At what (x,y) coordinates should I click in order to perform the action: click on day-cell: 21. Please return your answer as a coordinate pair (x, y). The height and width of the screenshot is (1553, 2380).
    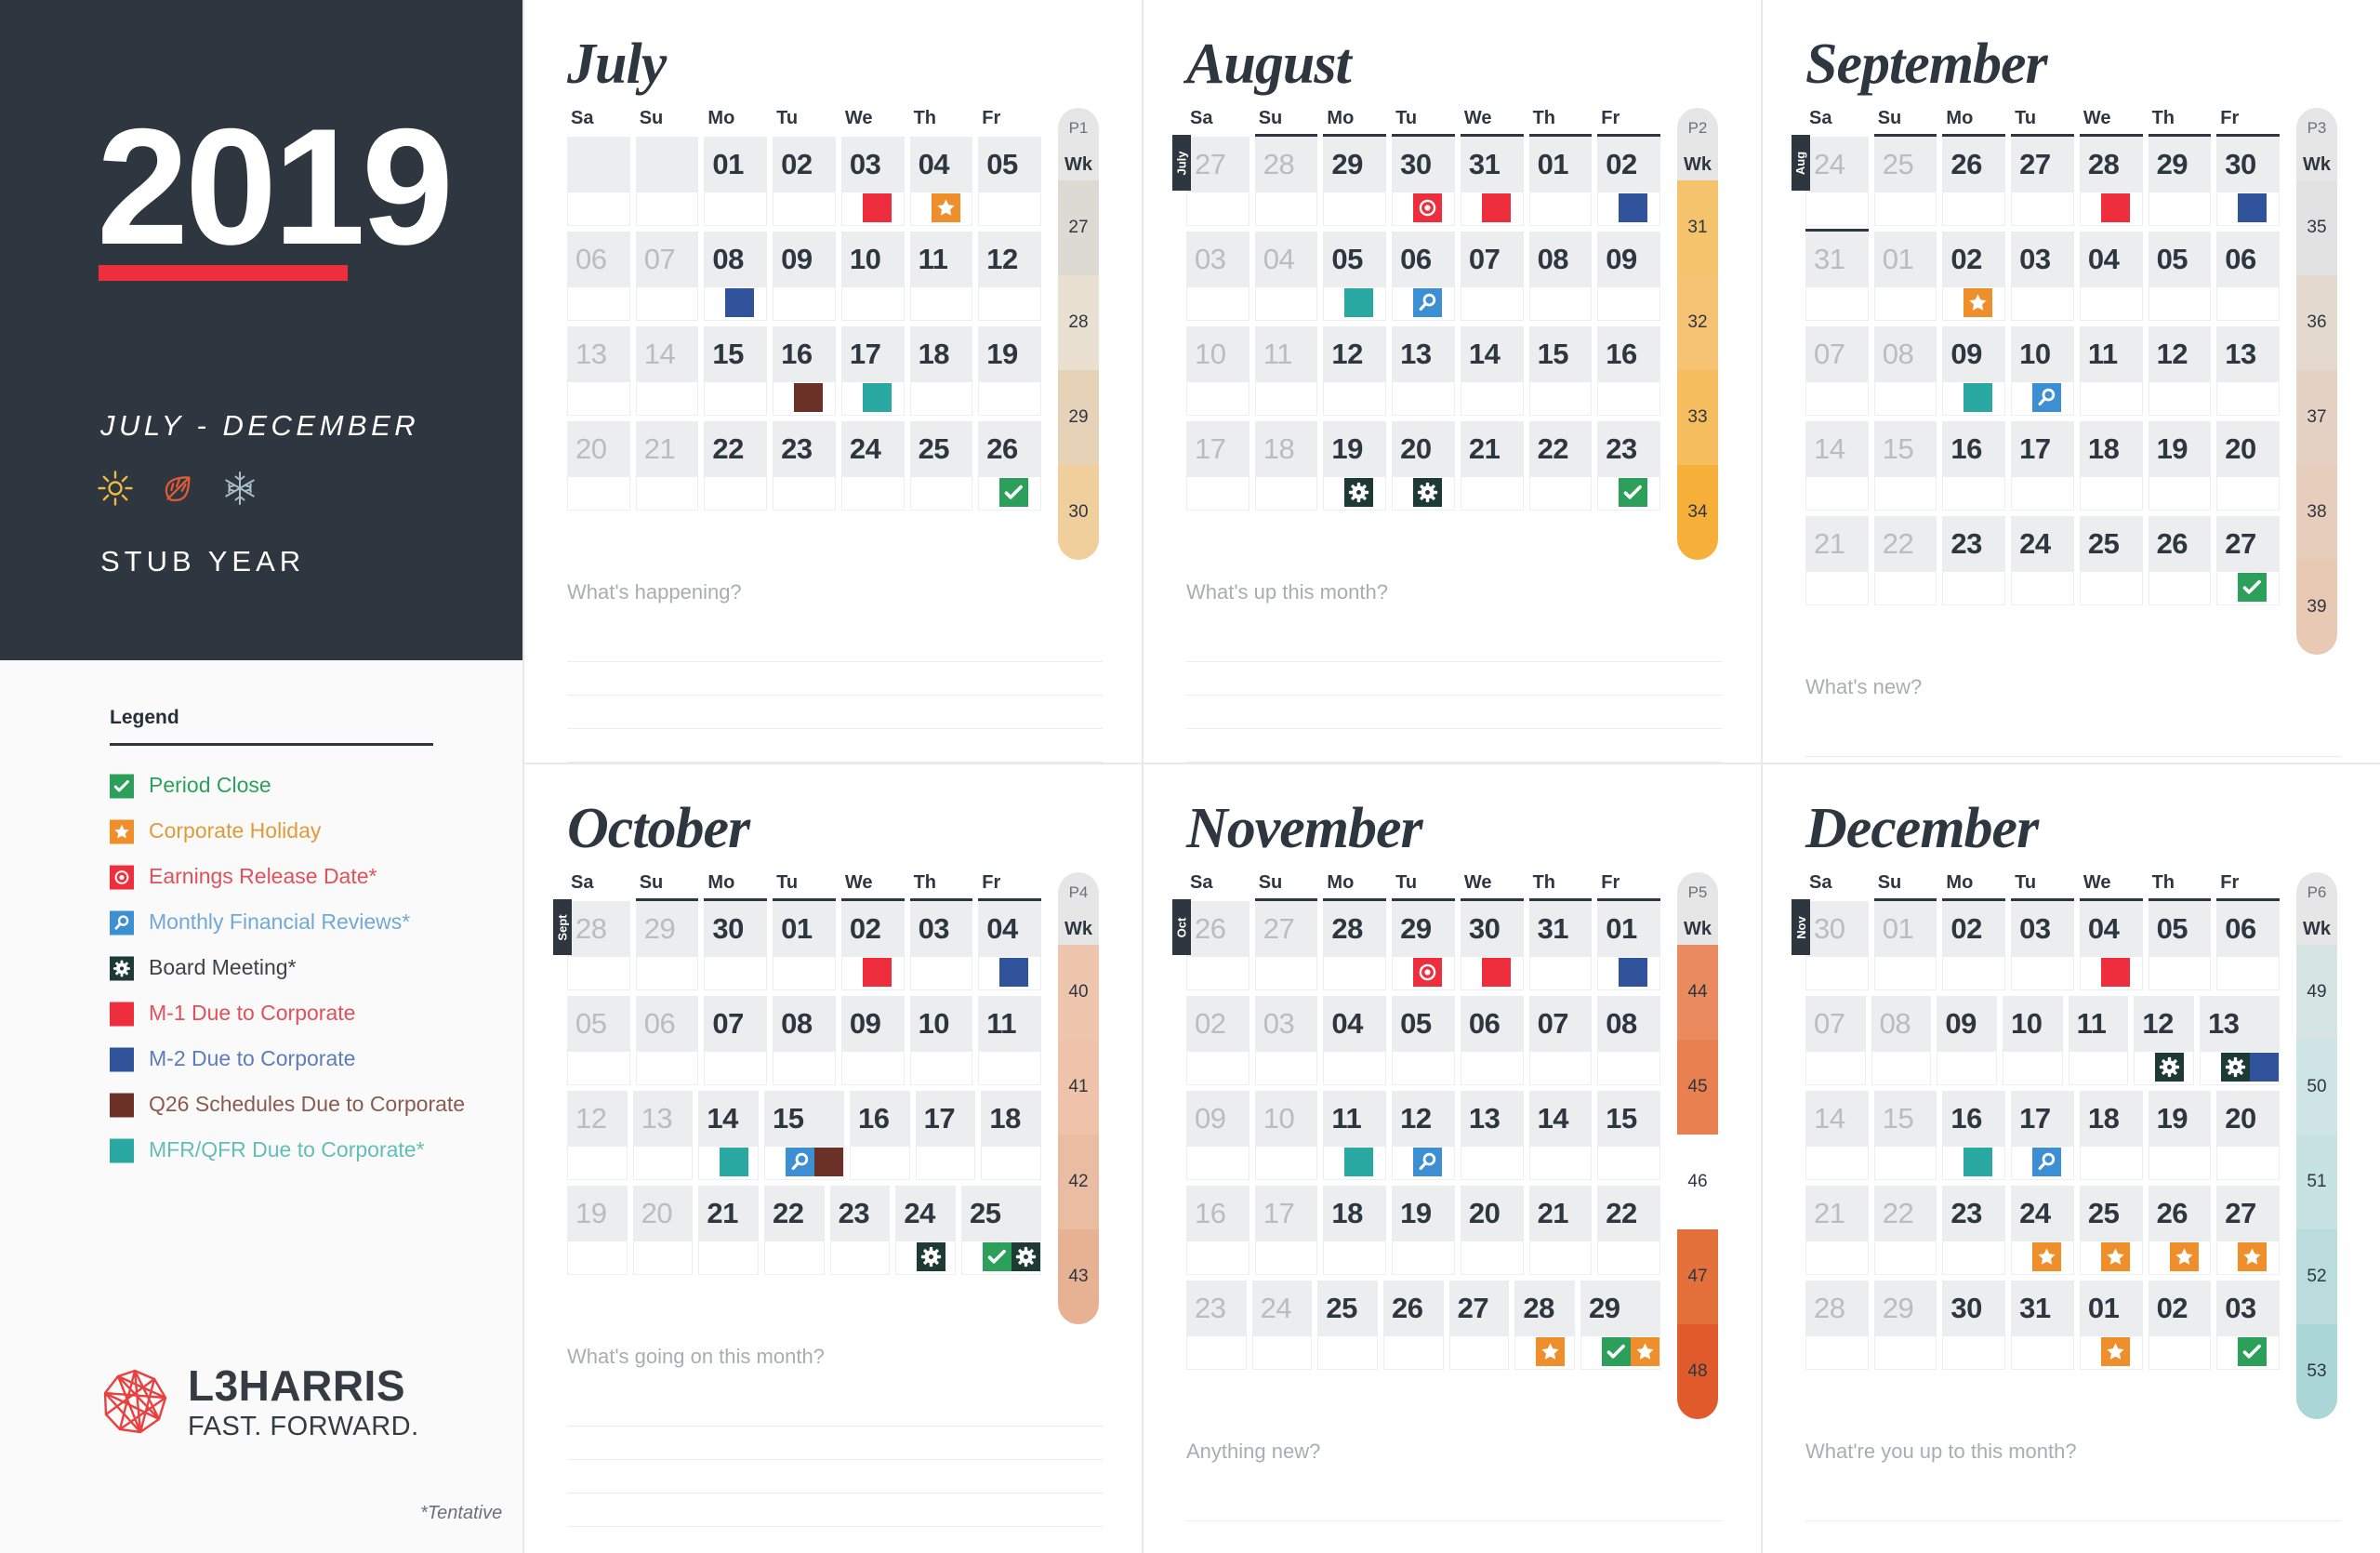
    Looking at the image, I should click on (1837, 560).